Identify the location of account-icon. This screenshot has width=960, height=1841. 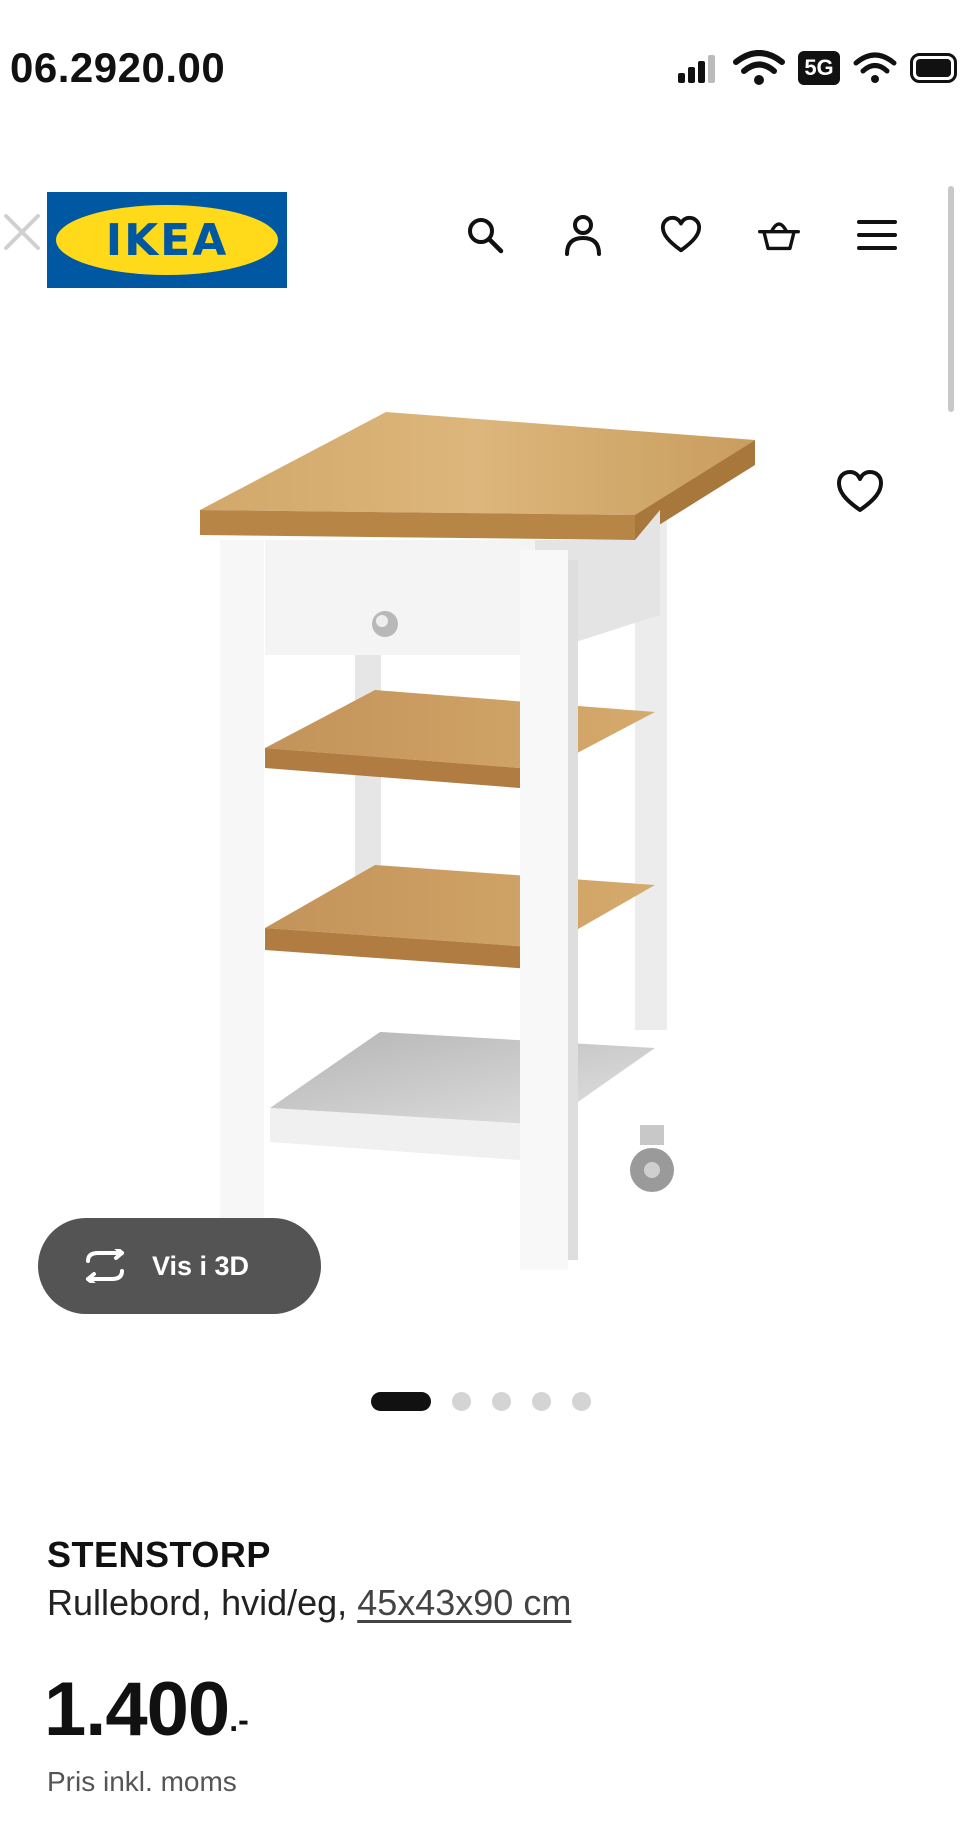
(583, 235).